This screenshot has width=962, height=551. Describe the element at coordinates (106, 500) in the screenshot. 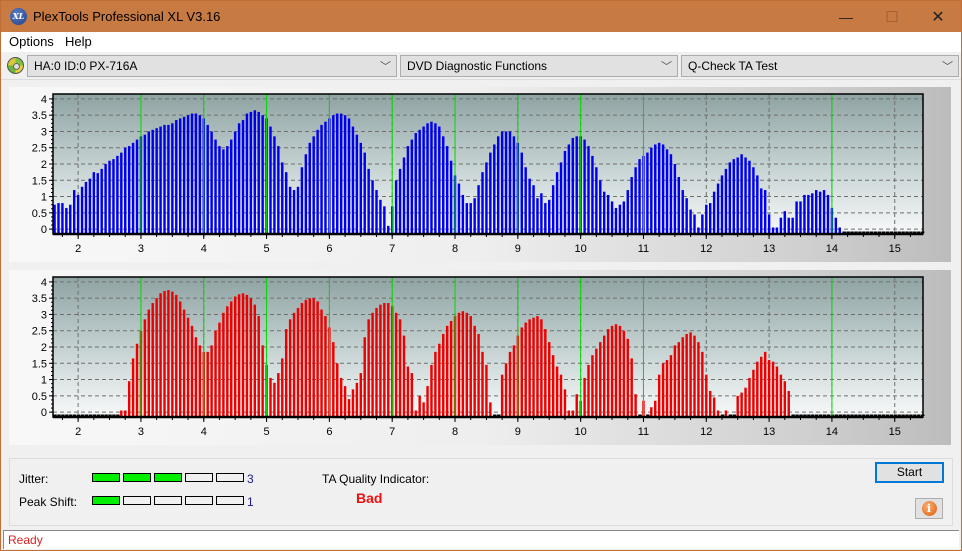

I see `peak-shift-segment` at that location.